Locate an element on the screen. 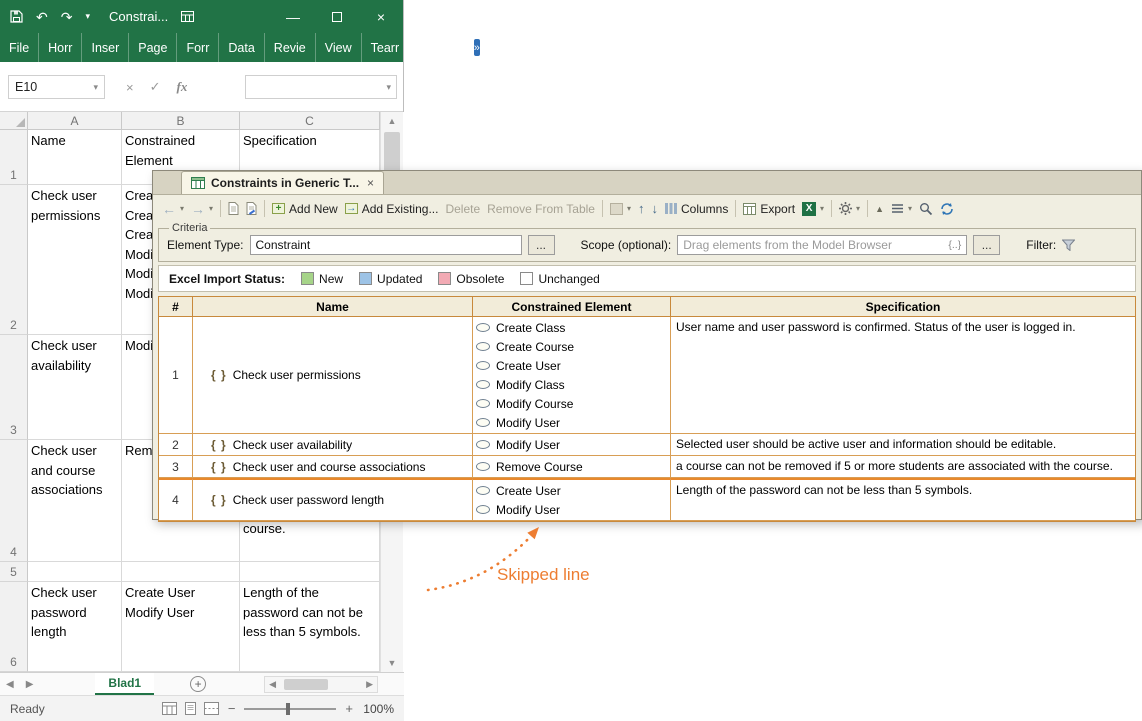 Image resolution: width=1142 pixels, height=721 pixels. name-box: E10 ▾ is located at coordinates (56, 87).